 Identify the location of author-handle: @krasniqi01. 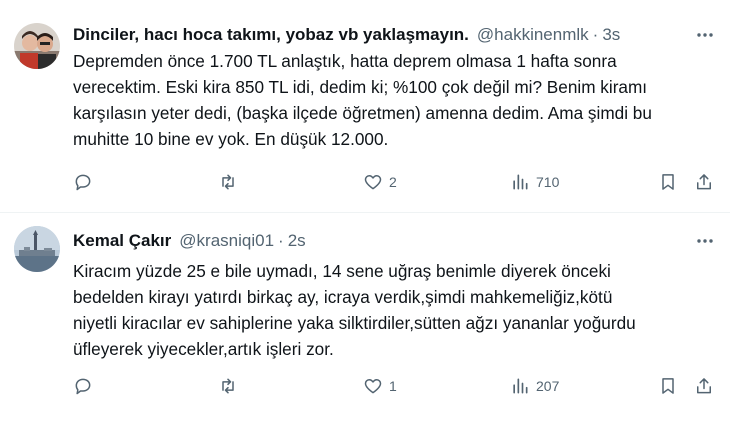
(226, 241).